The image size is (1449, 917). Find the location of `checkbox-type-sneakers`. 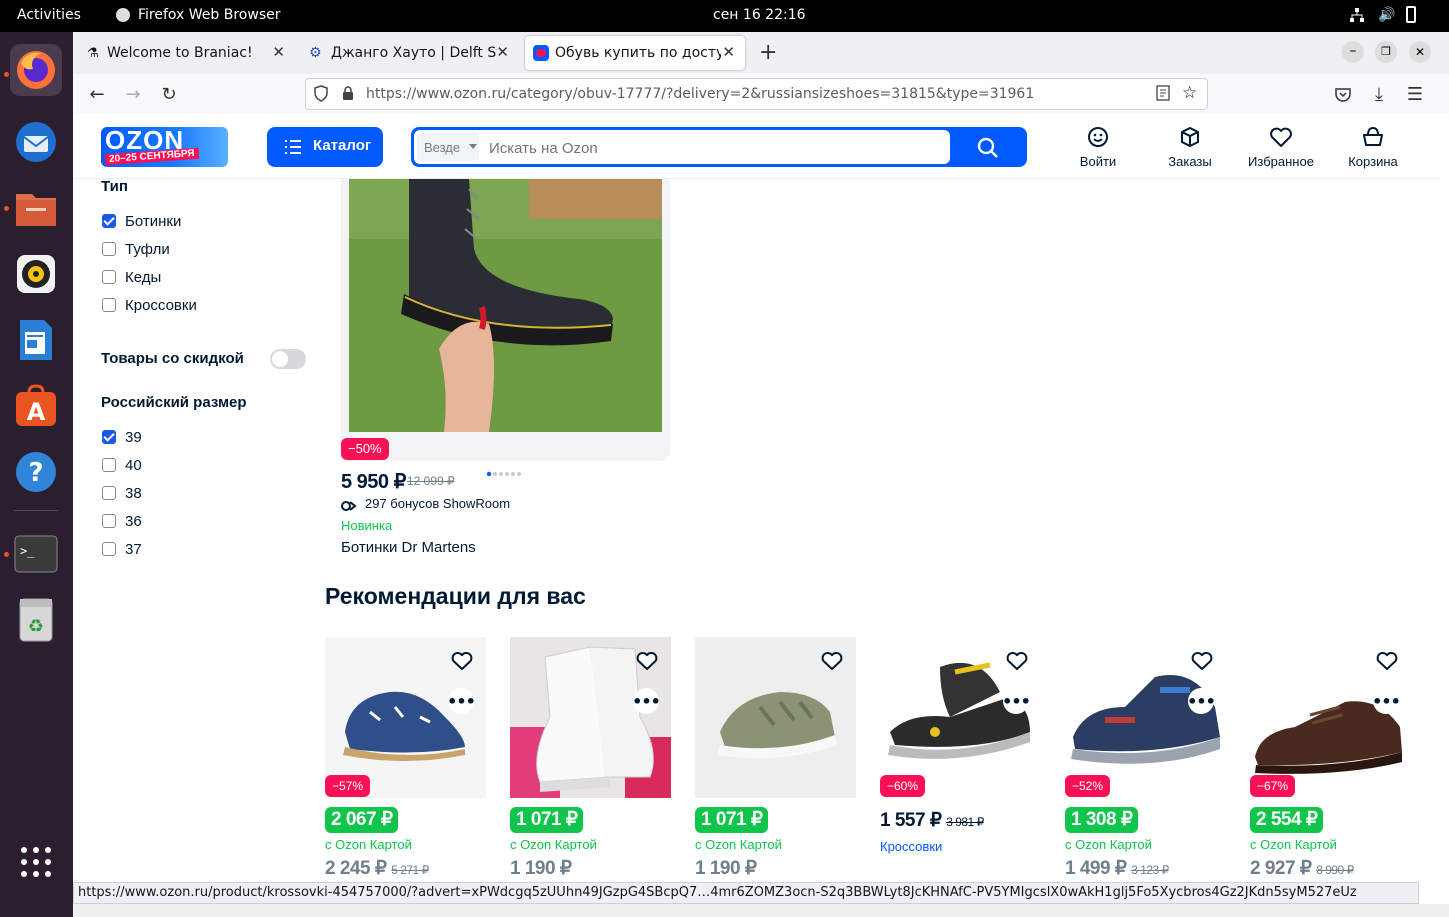

checkbox-type-sneakers is located at coordinates (109, 305).